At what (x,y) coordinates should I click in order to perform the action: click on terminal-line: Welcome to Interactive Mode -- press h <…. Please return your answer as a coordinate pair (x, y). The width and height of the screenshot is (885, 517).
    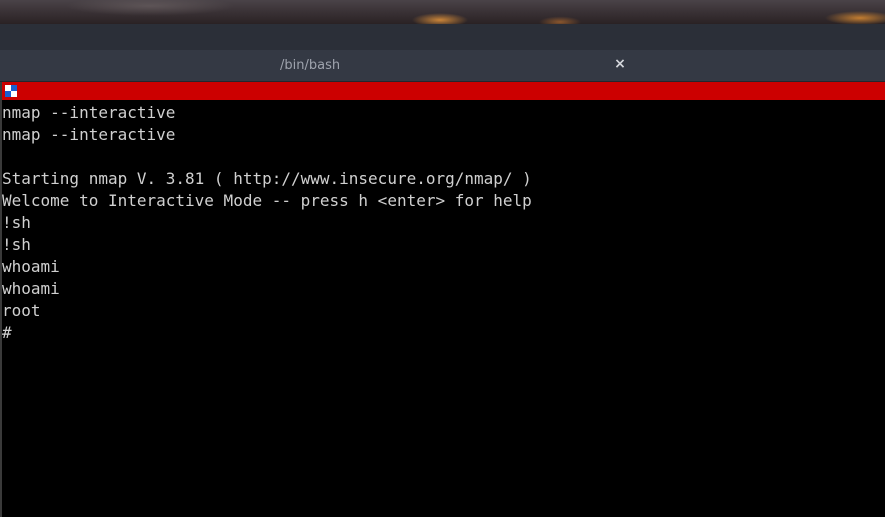
    Looking at the image, I should click on (267, 200).